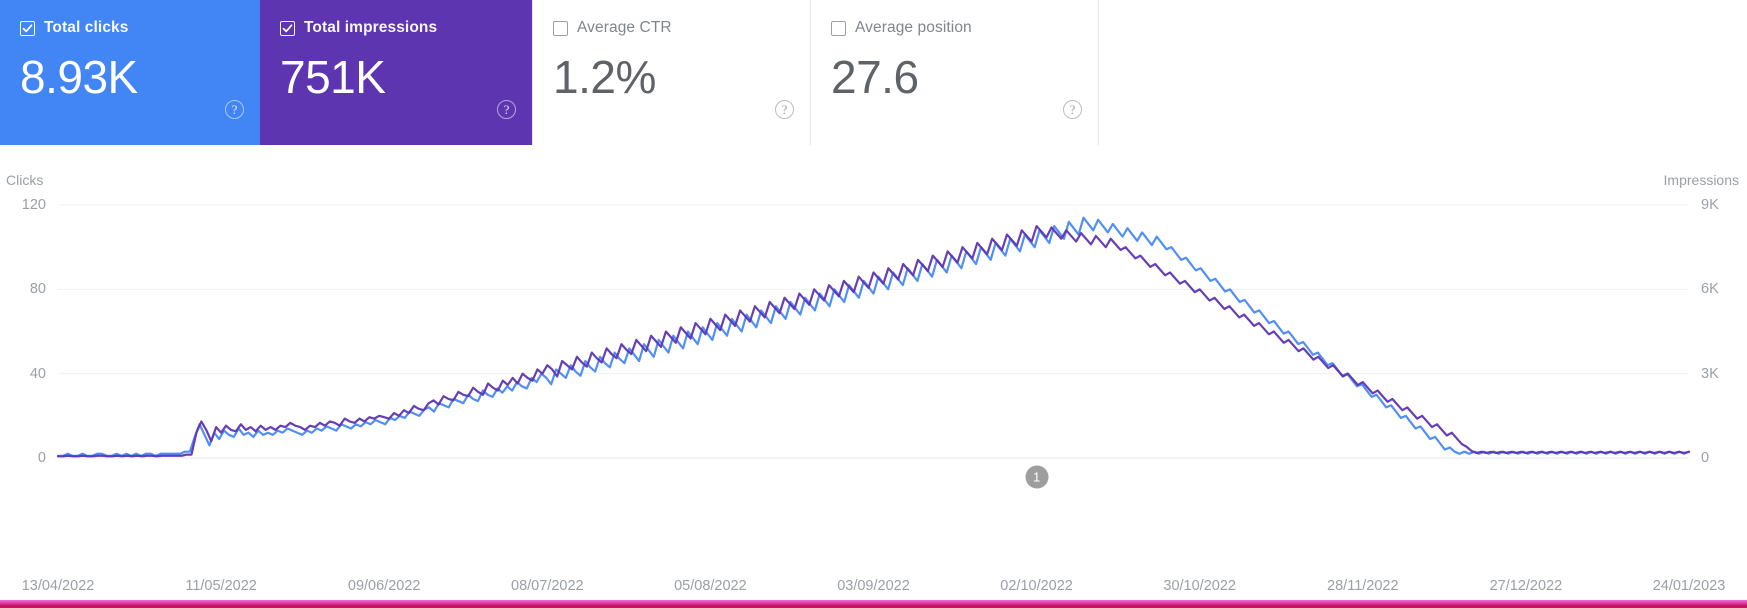  I want to click on metric-label: Total clicks, so click(86, 27).